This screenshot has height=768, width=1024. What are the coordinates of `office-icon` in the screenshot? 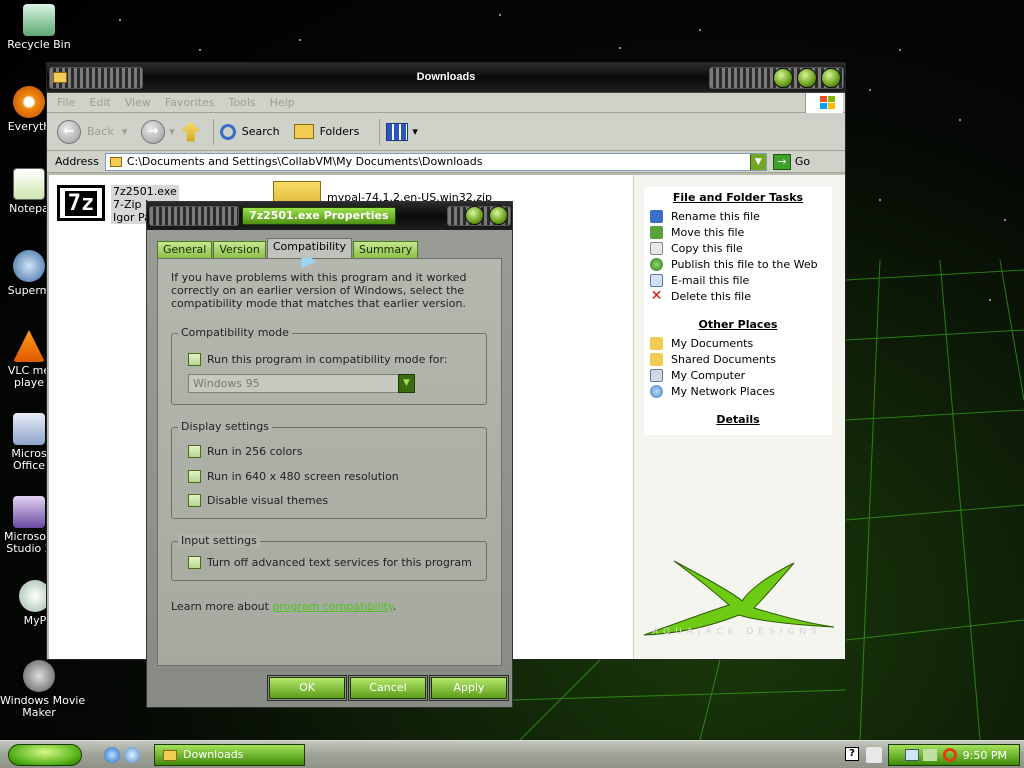 It's located at (29, 429).